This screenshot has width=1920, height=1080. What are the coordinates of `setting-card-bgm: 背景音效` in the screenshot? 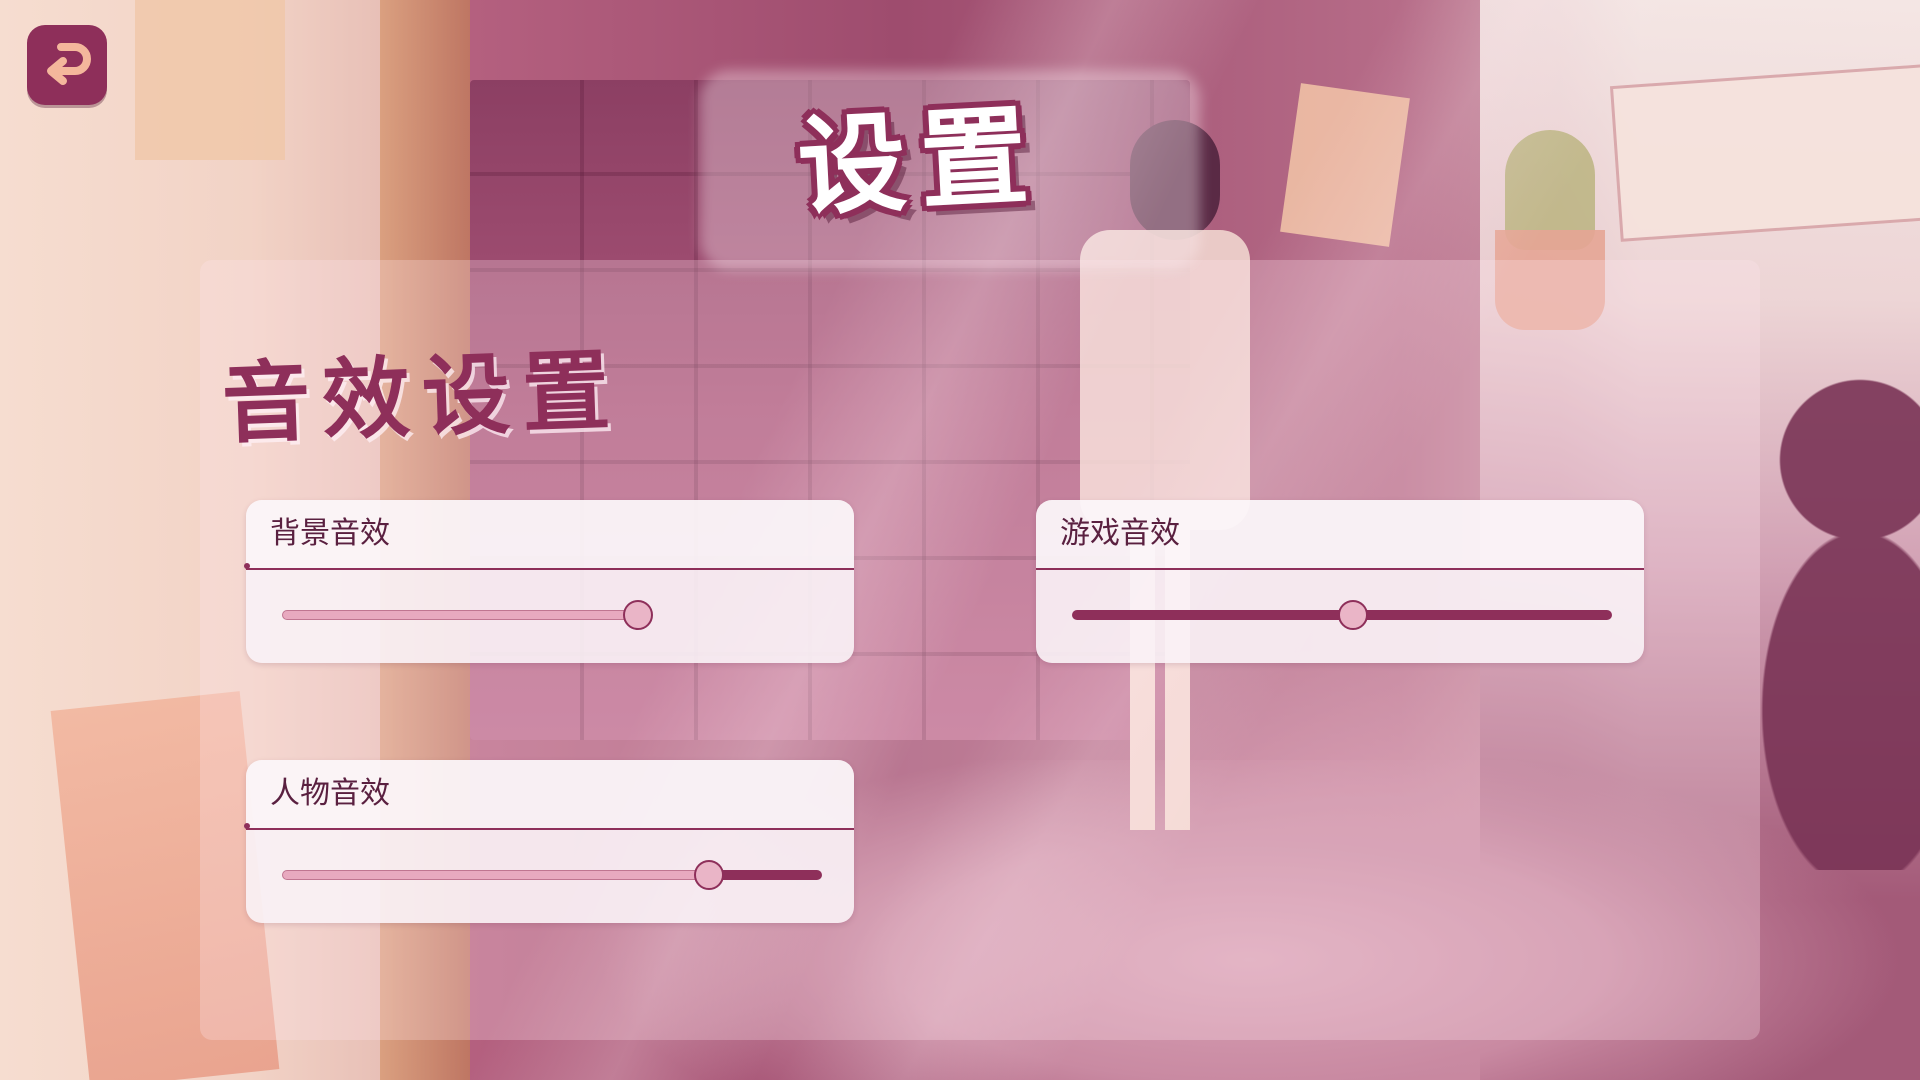 It's located at (549, 581).